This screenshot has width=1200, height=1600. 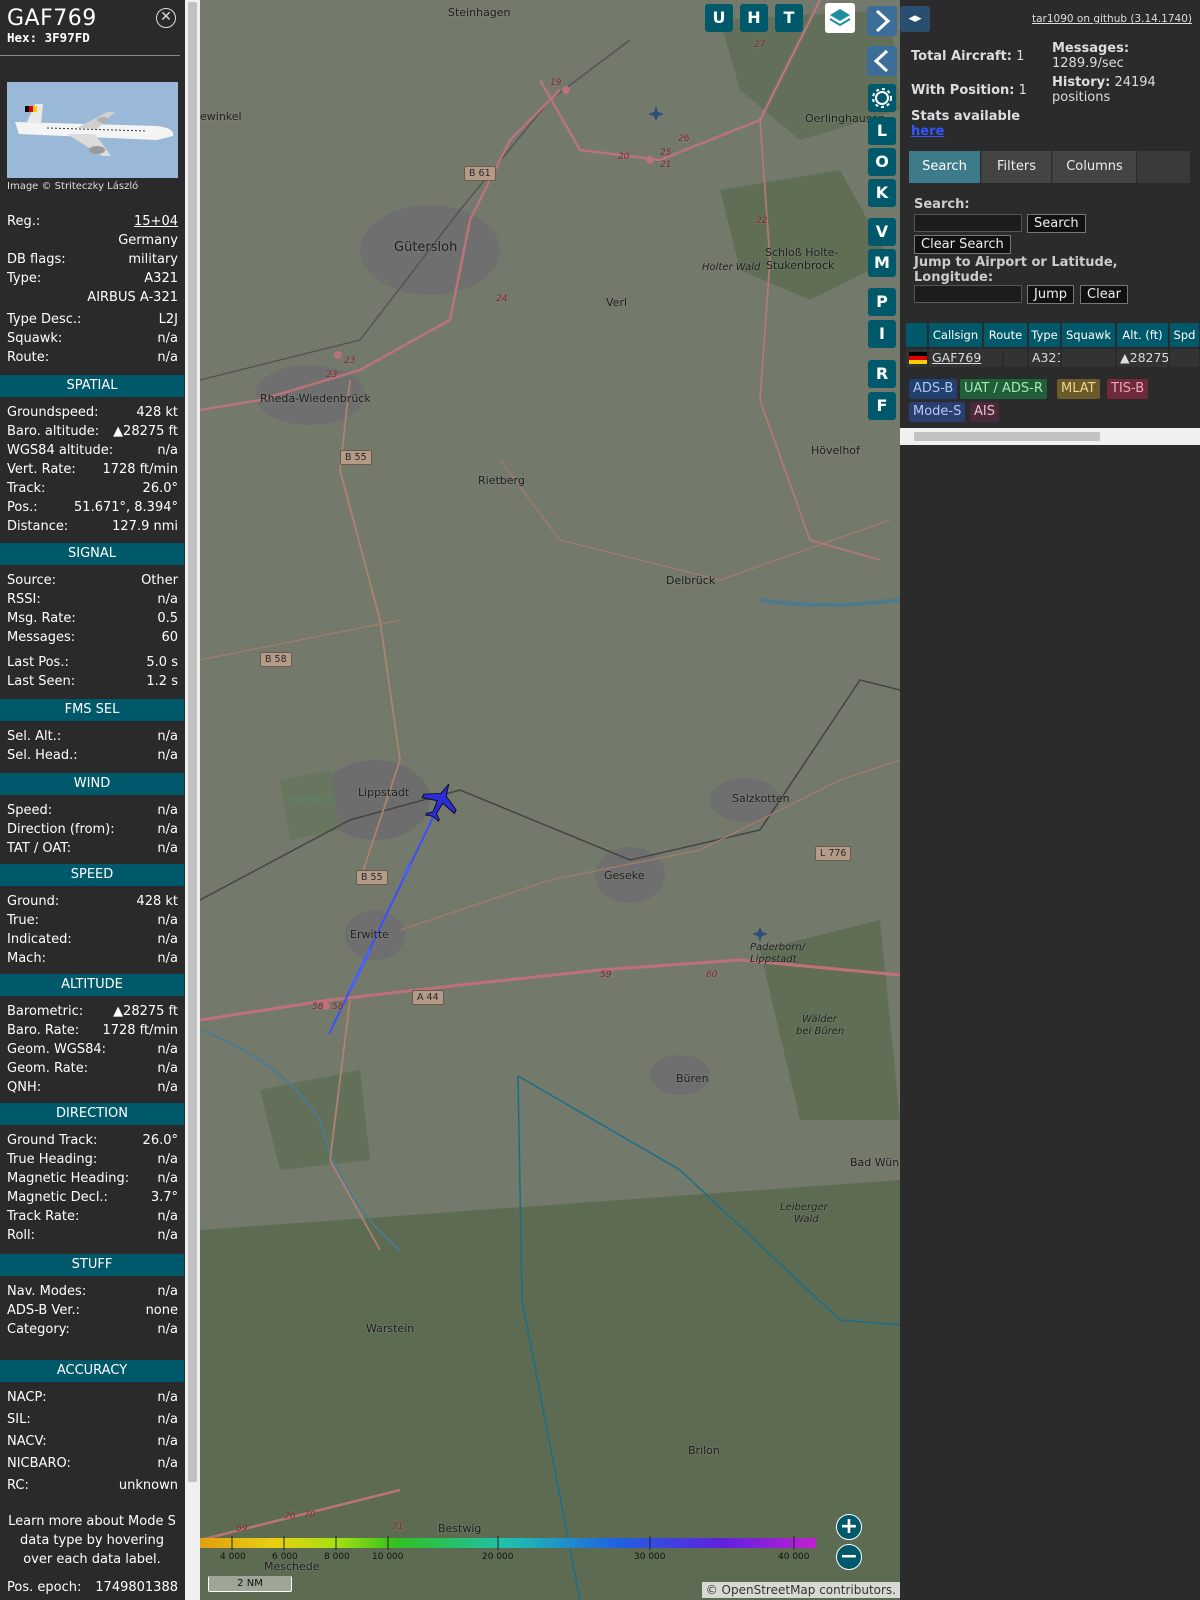 What do you see at coordinates (1056, 223) in the screenshot?
I see `search-button: Search` at bounding box center [1056, 223].